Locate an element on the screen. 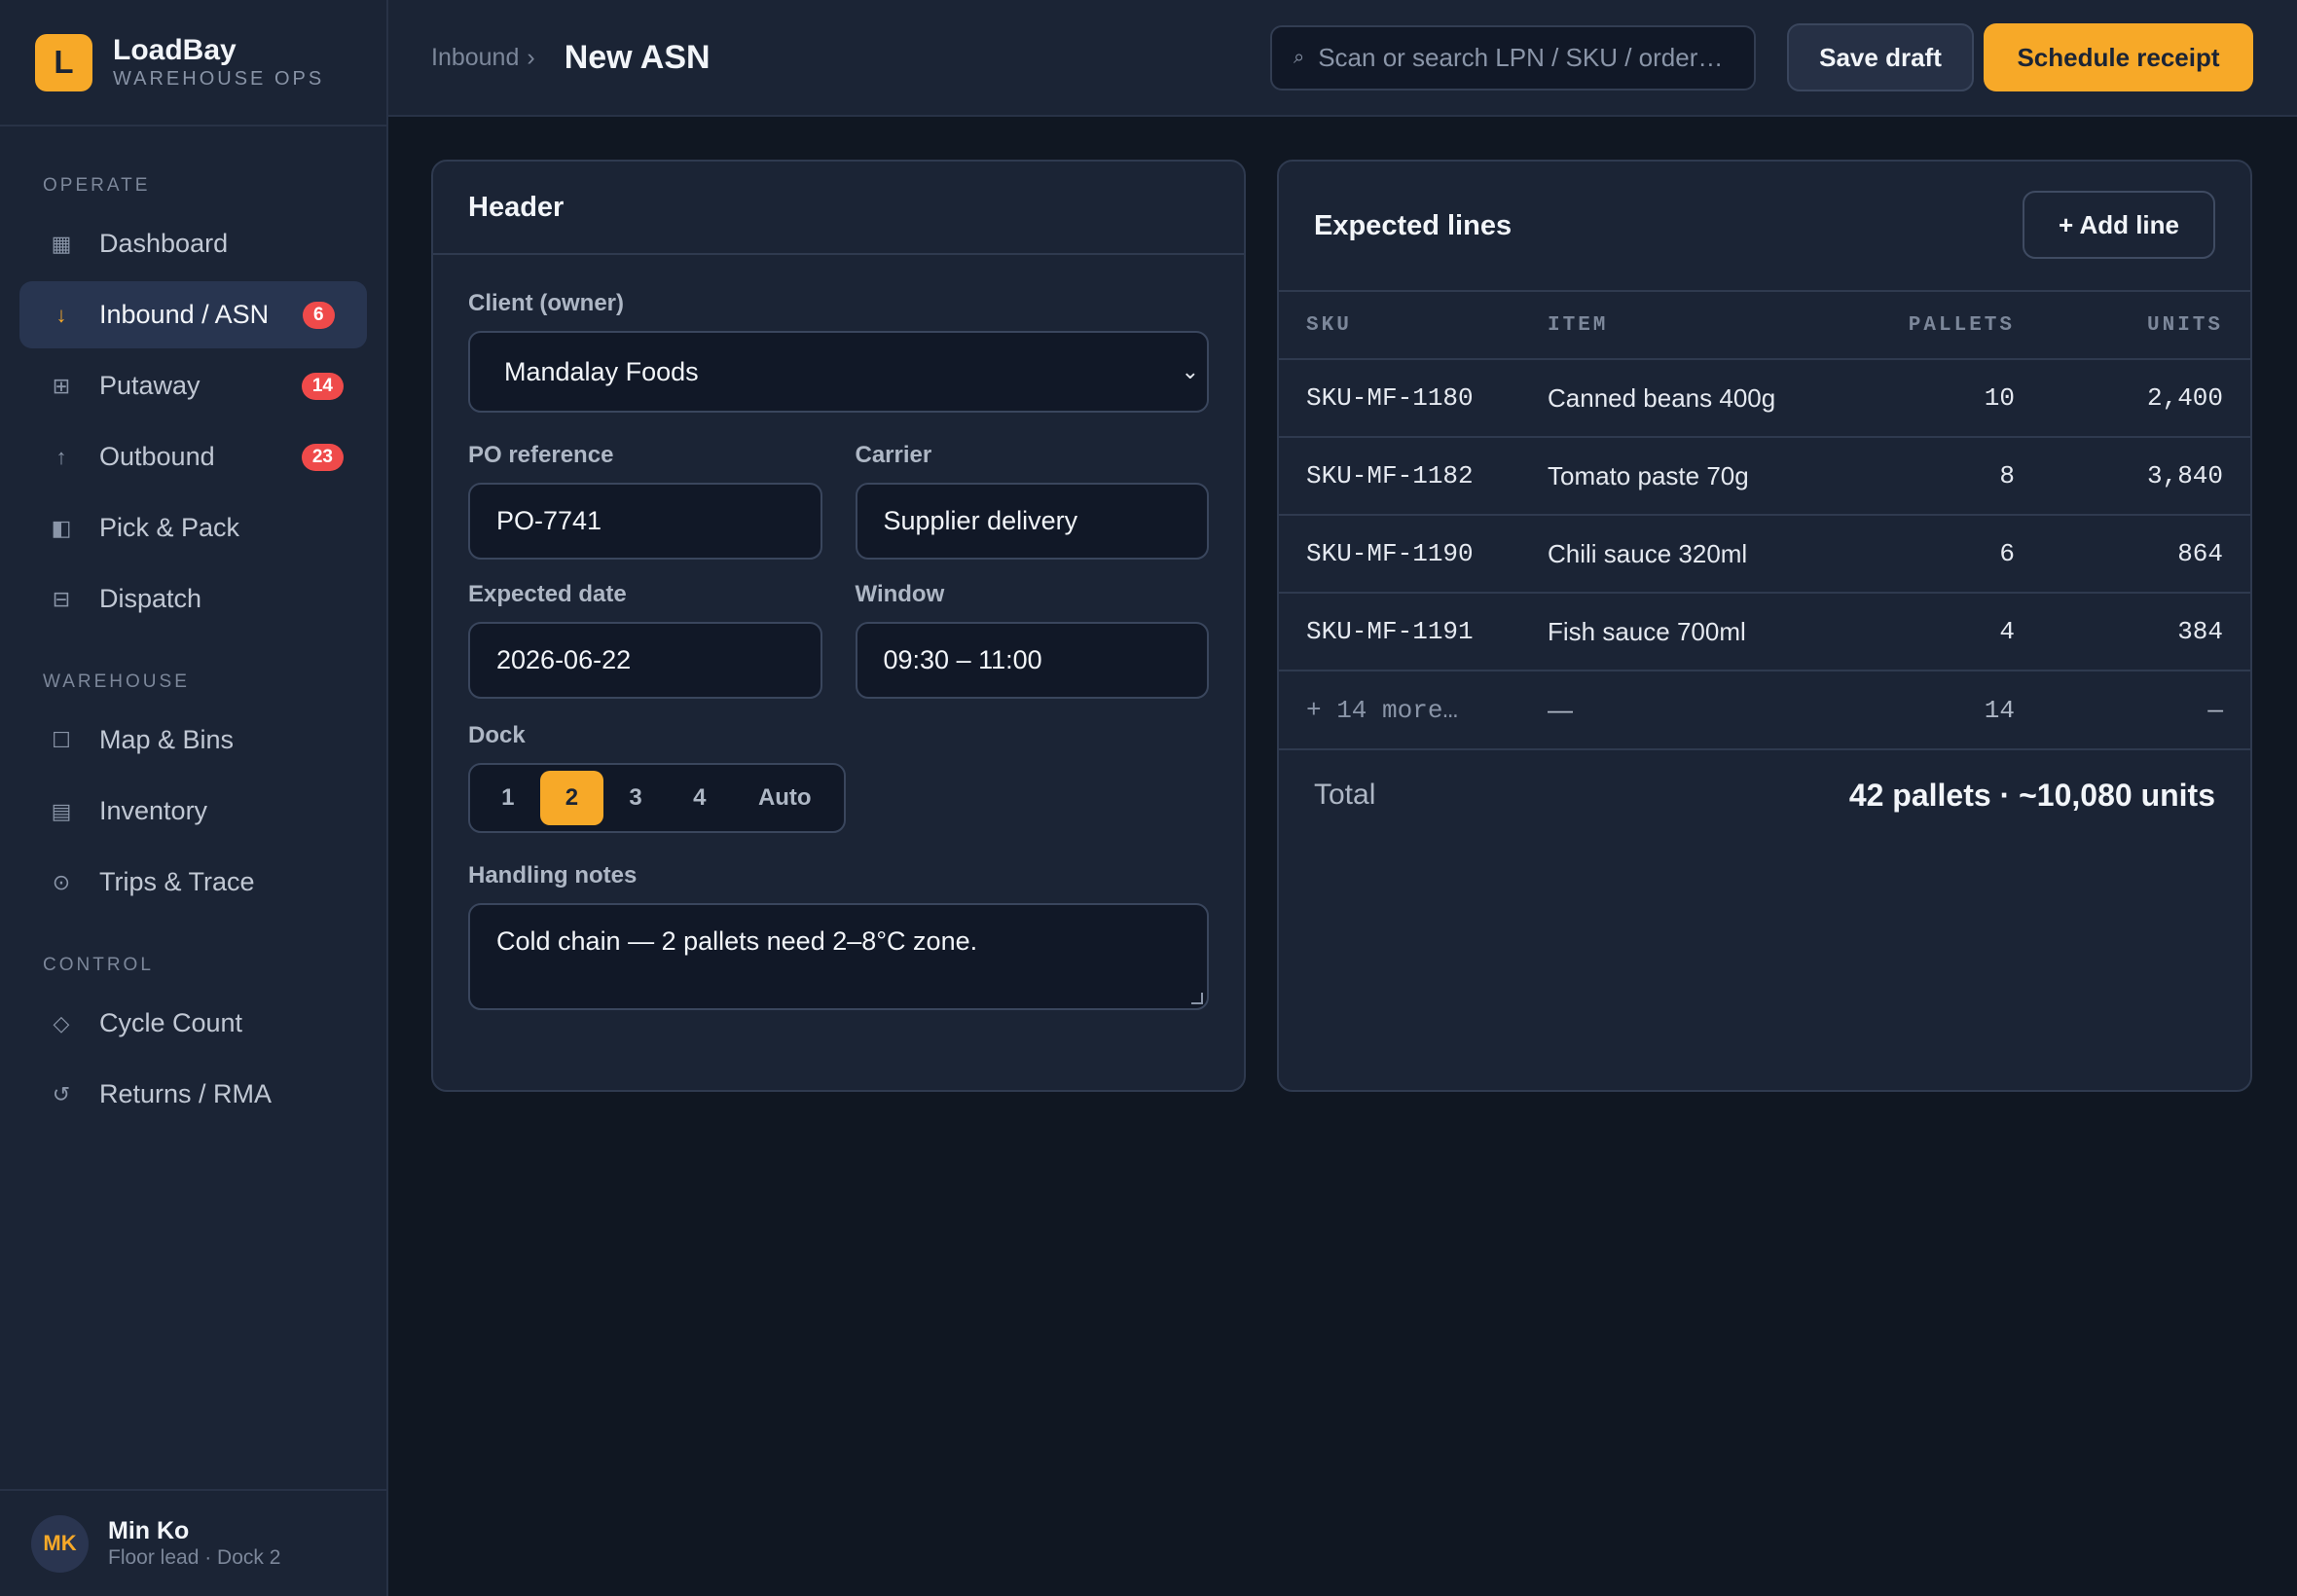 The height and width of the screenshot is (1596, 2297). window-field: 09:30 – 11:00 is located at coordinates (1032, 660).